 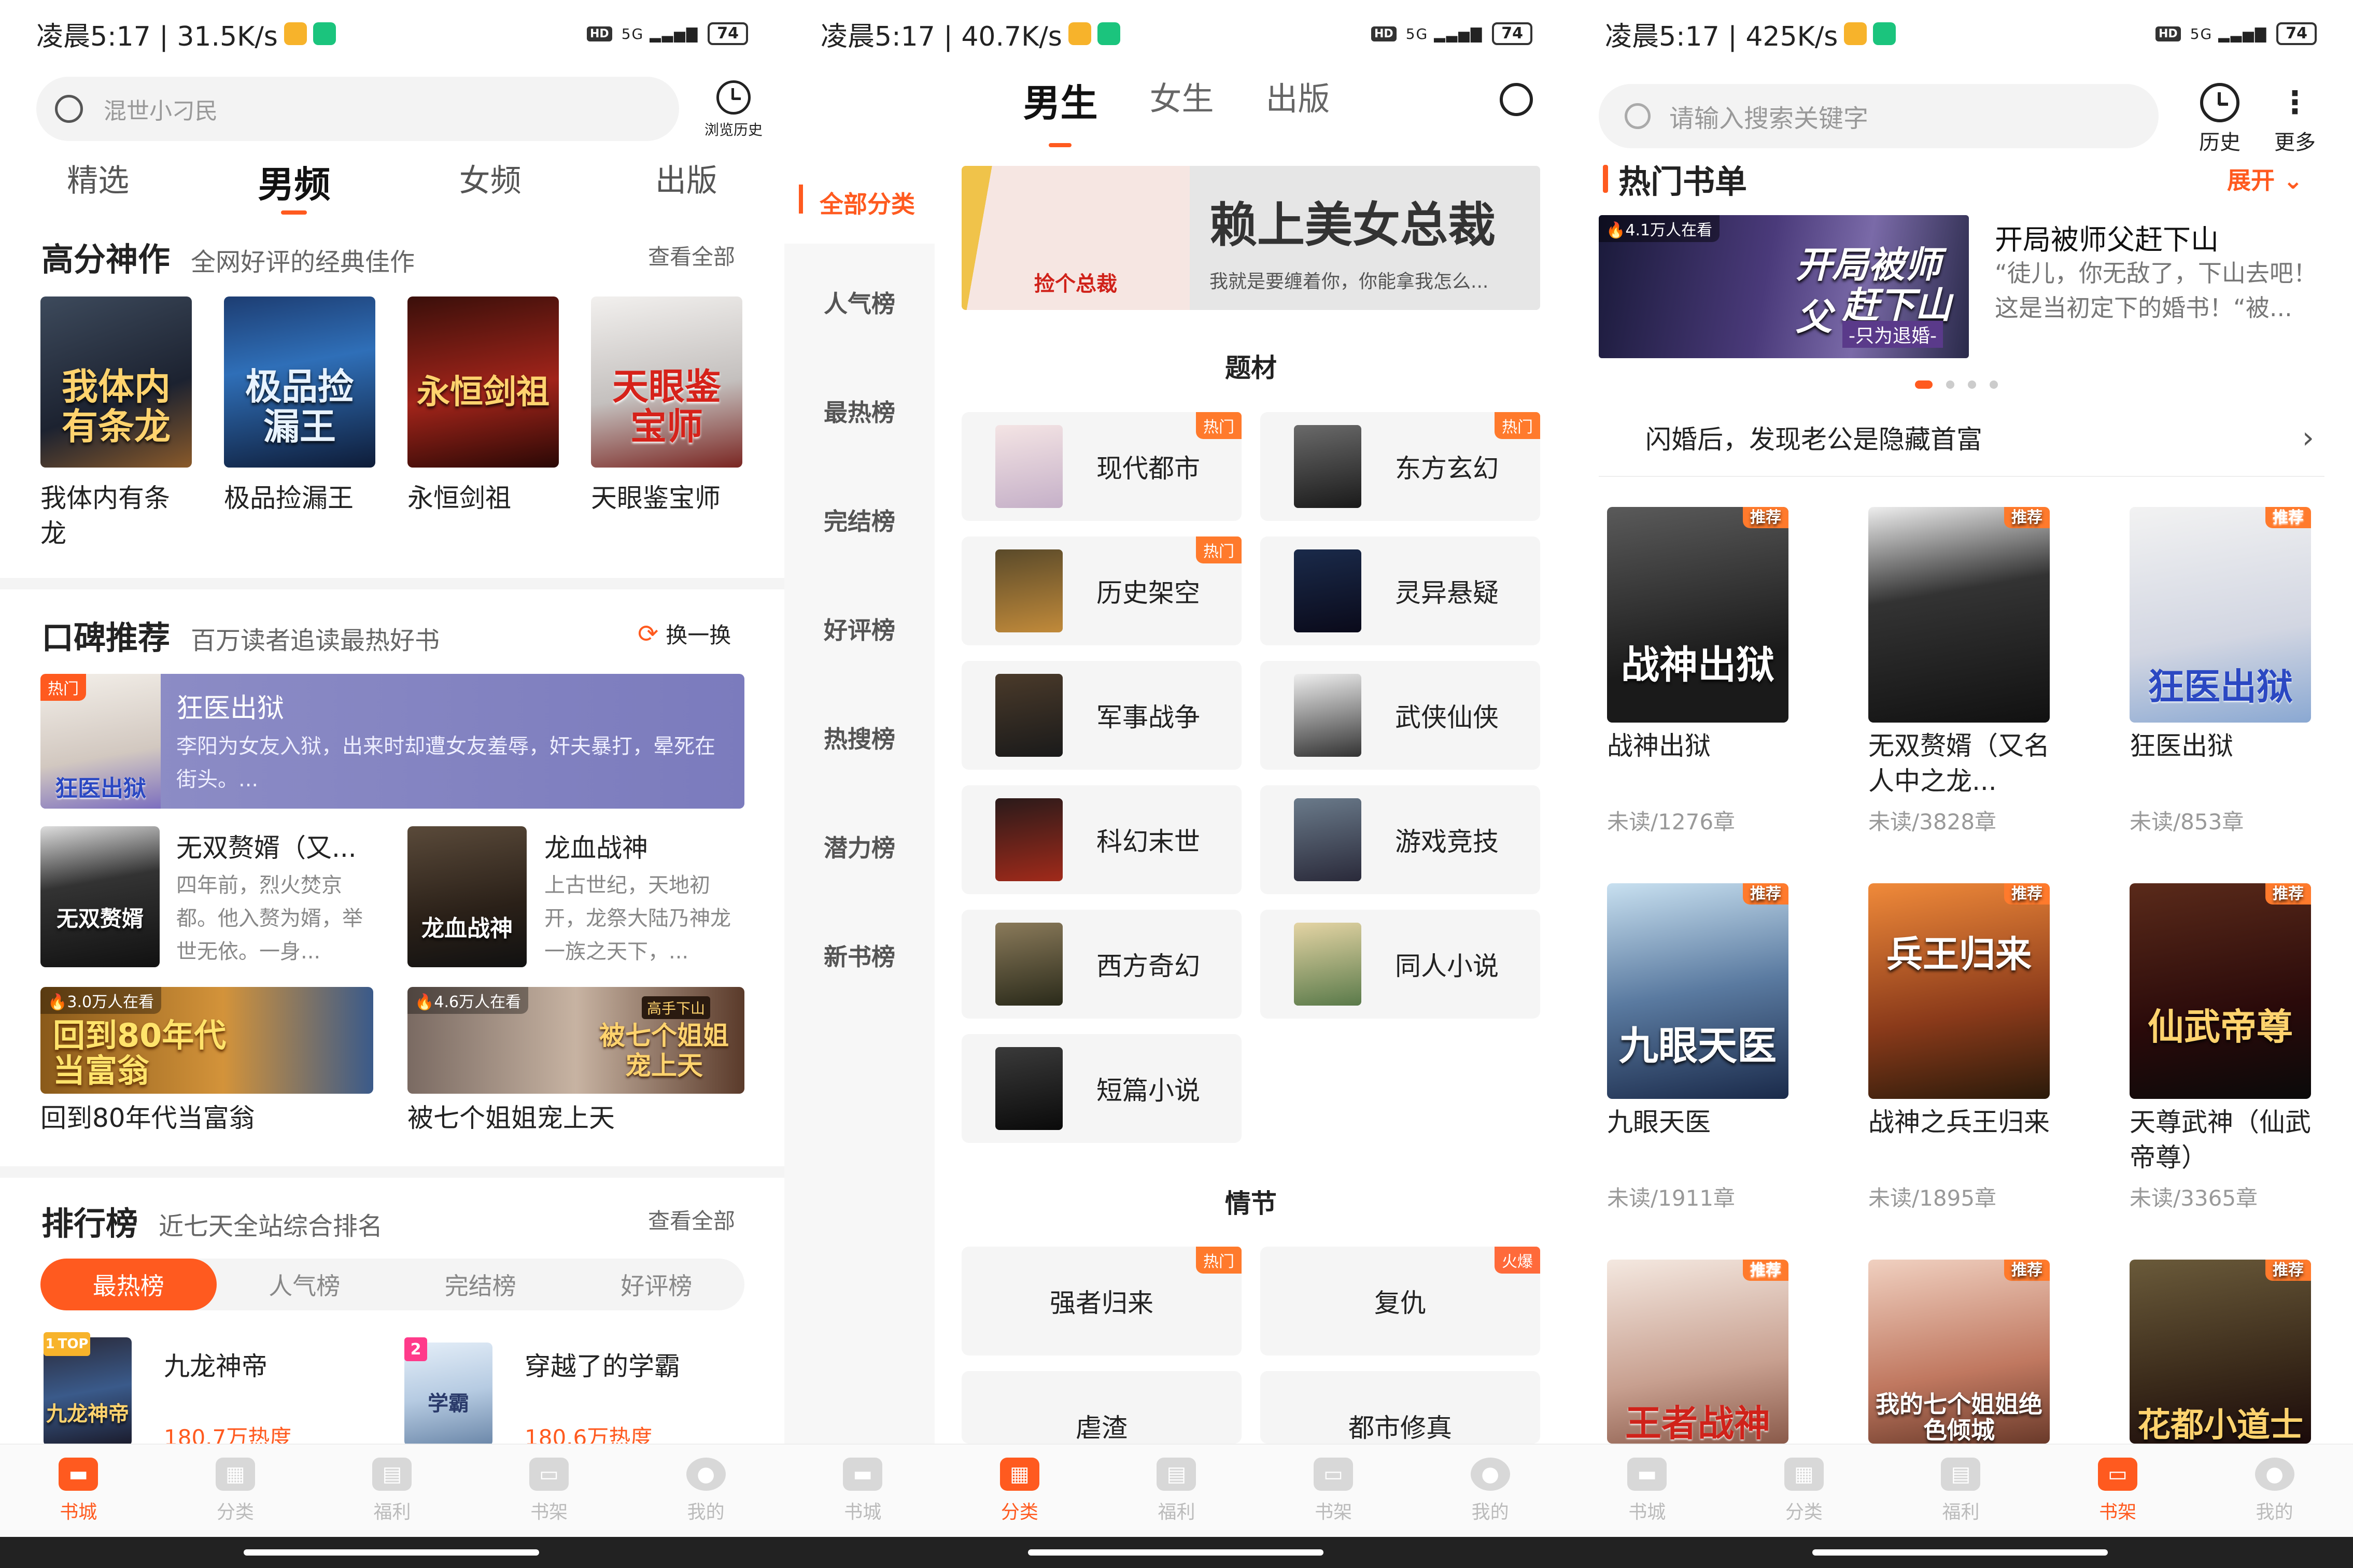 I want to click on history-button: 浏览历史, so click(x=733, y=109).